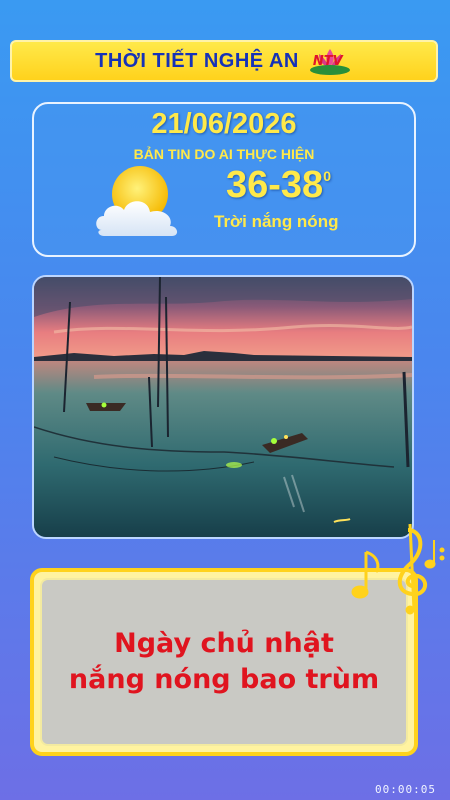 This screenshot has width=450, height=800. What do you see at coordinates (405, 789) in the screenshot?
I see `video-timecode: 00:00:05` at bounding box center [405, 789].